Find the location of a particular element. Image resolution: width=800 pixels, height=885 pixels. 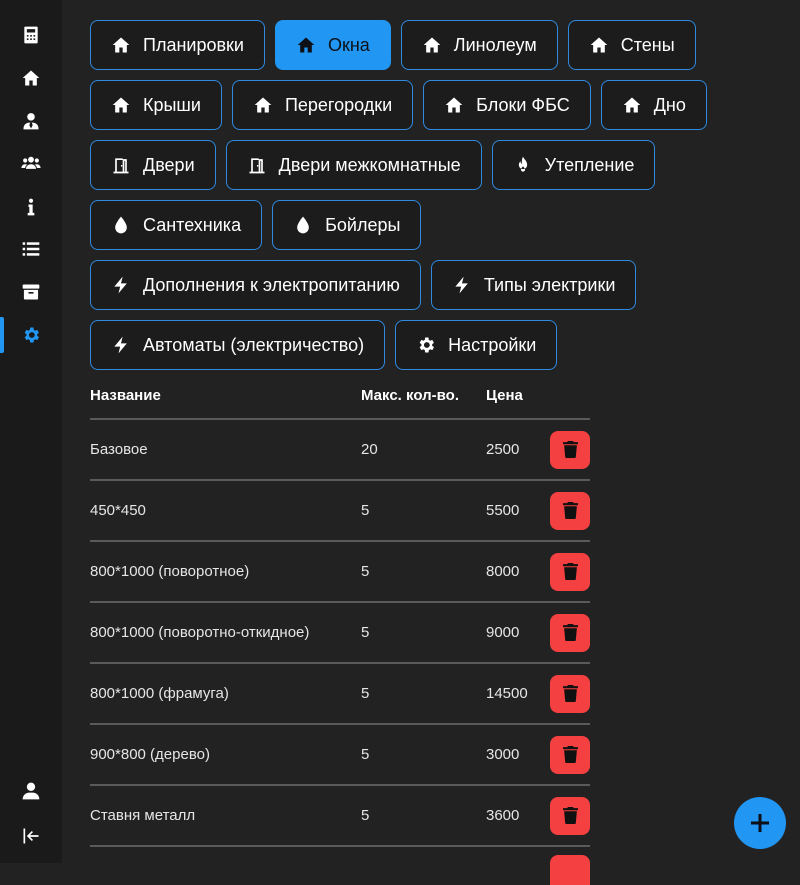

cell-name: Ставня металл is located at coordinates (143, 815).